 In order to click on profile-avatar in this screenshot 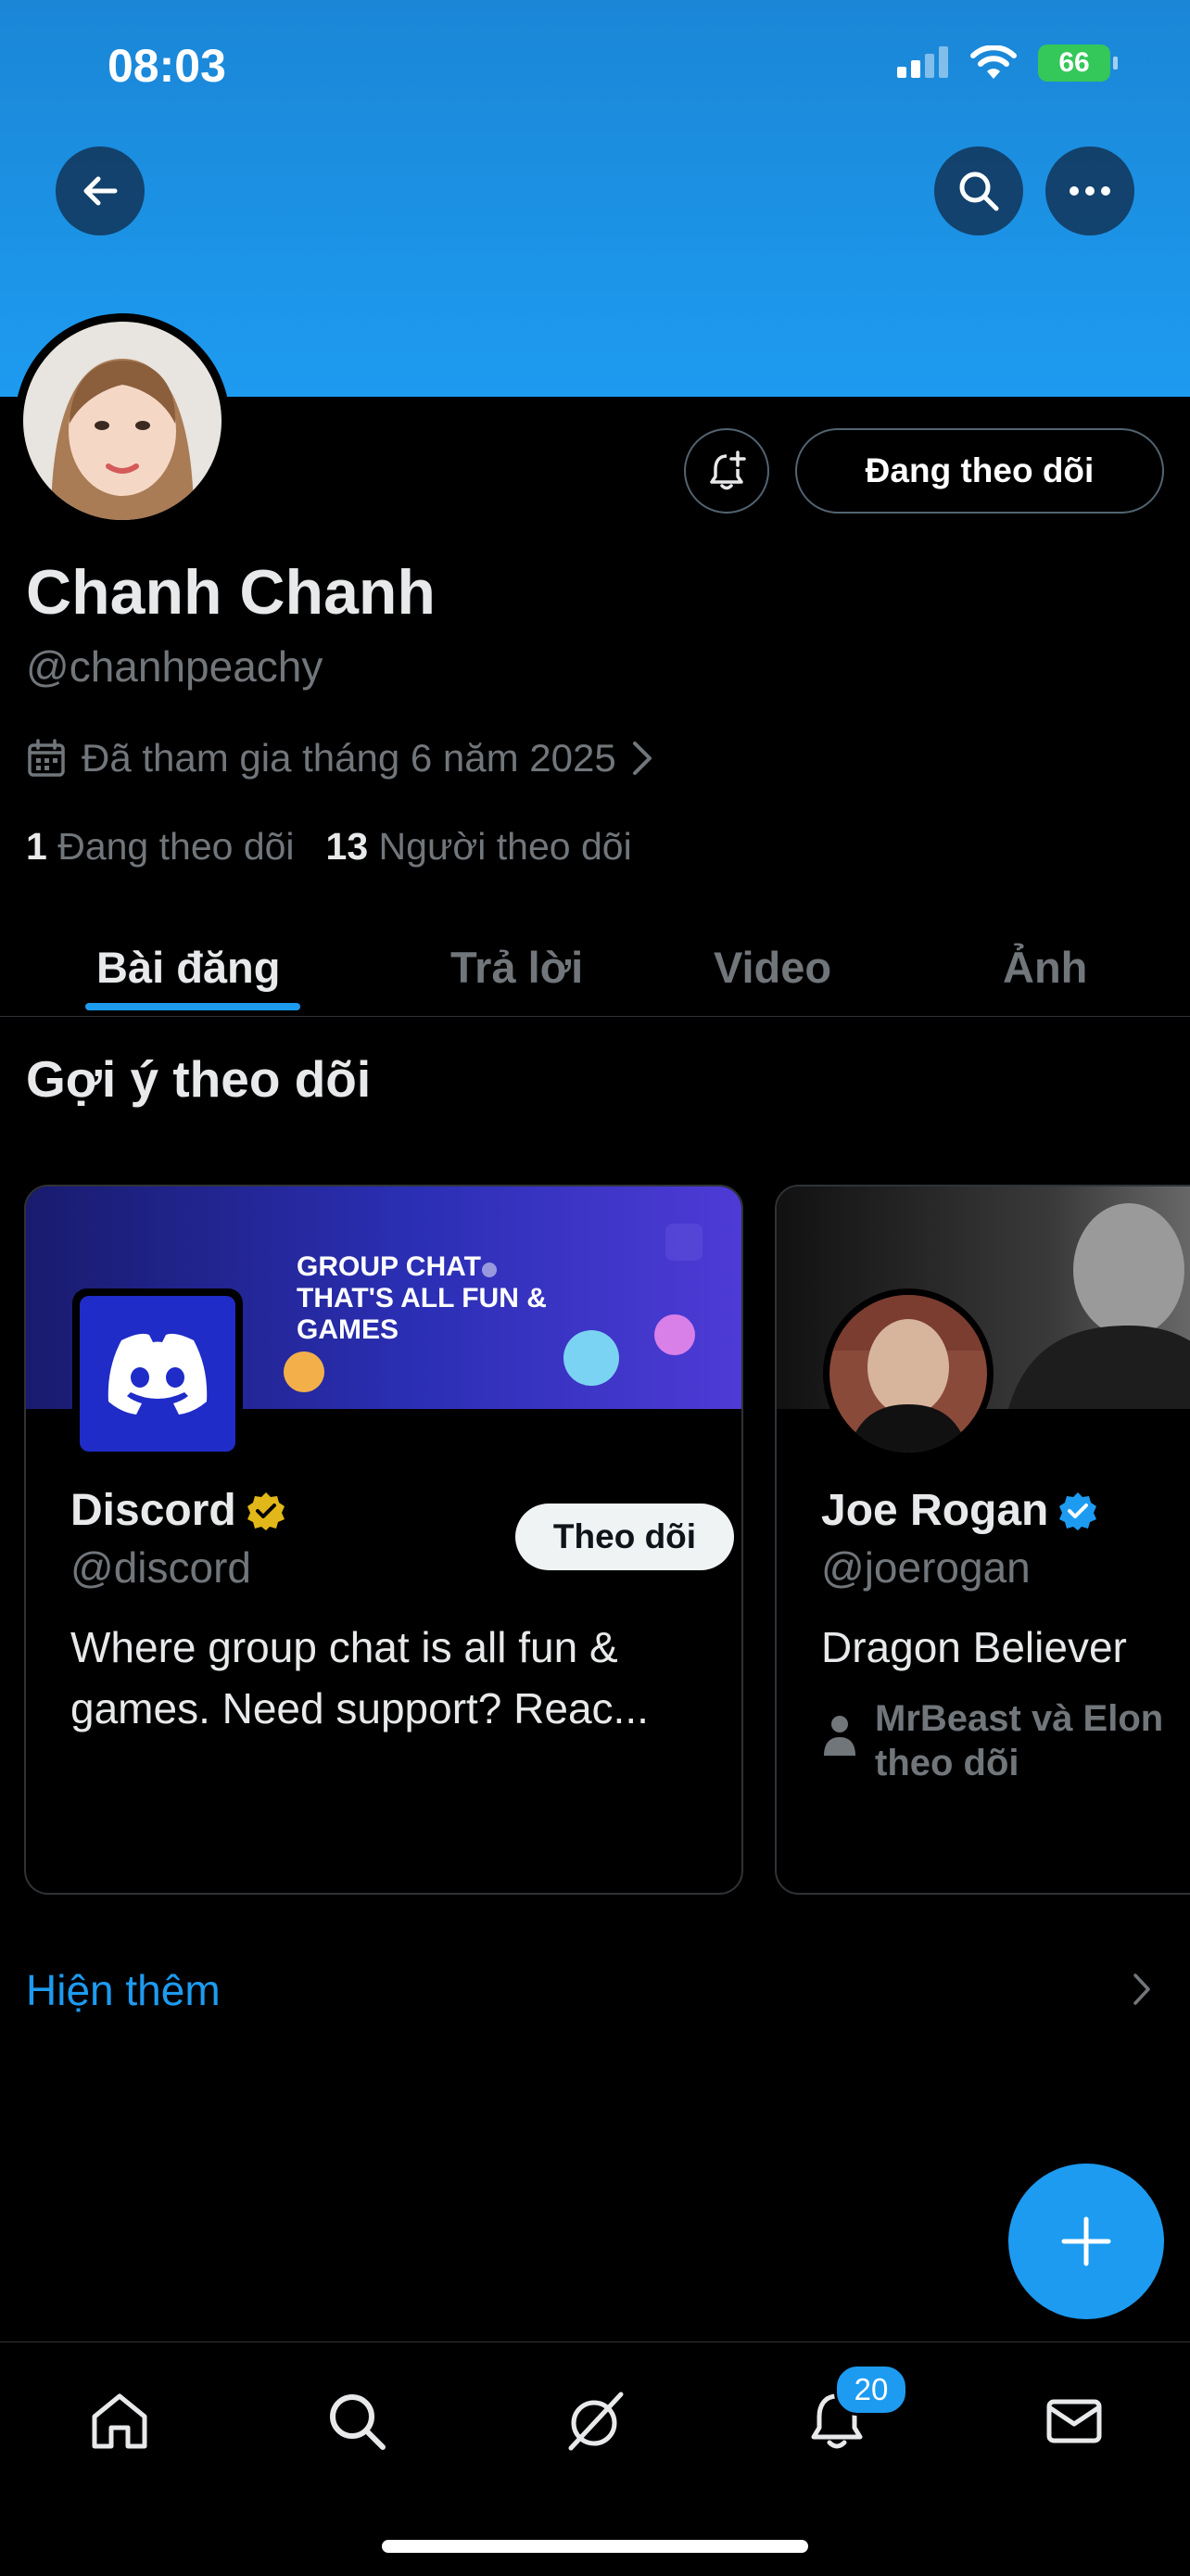, I will do `click(122, 420)`.